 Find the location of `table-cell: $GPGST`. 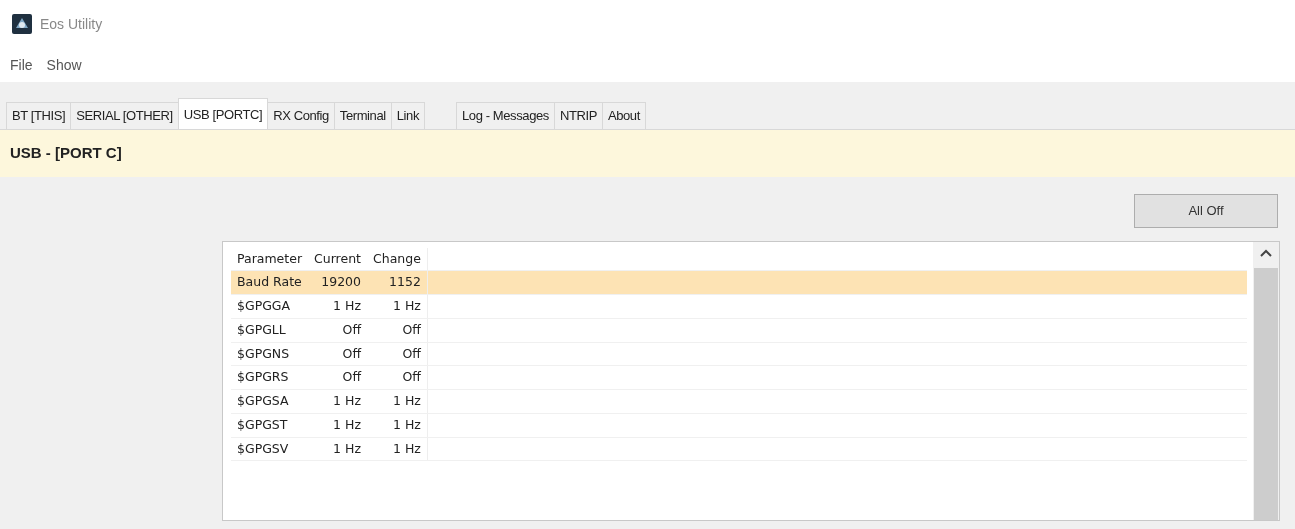

table-cell: $GPGST is located at coordinates (270, 425).